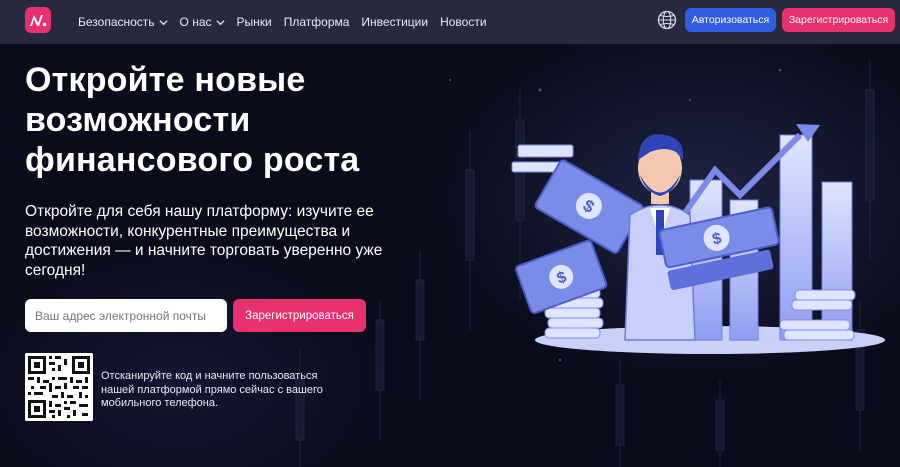  What do you see at coordinates (38, 20) in the screenshot?
I see `brand-logo-icon` at bounding box center [38, 20].